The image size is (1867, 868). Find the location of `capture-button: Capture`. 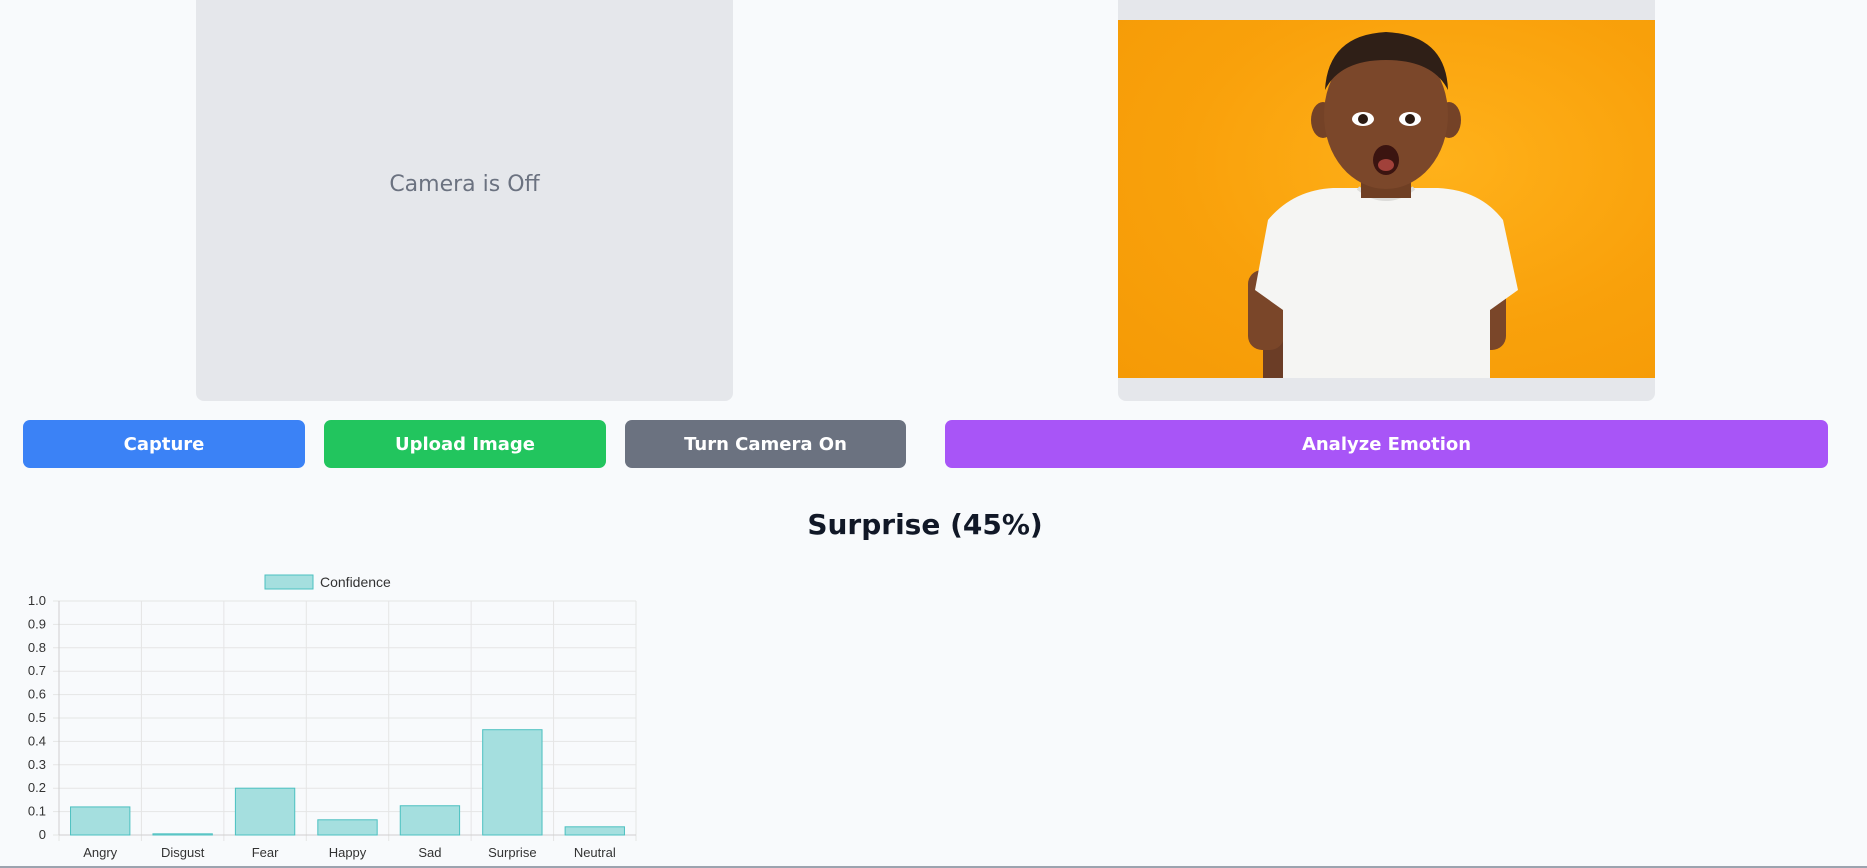

capture-button: Capture is located at coordinates (164, 444).